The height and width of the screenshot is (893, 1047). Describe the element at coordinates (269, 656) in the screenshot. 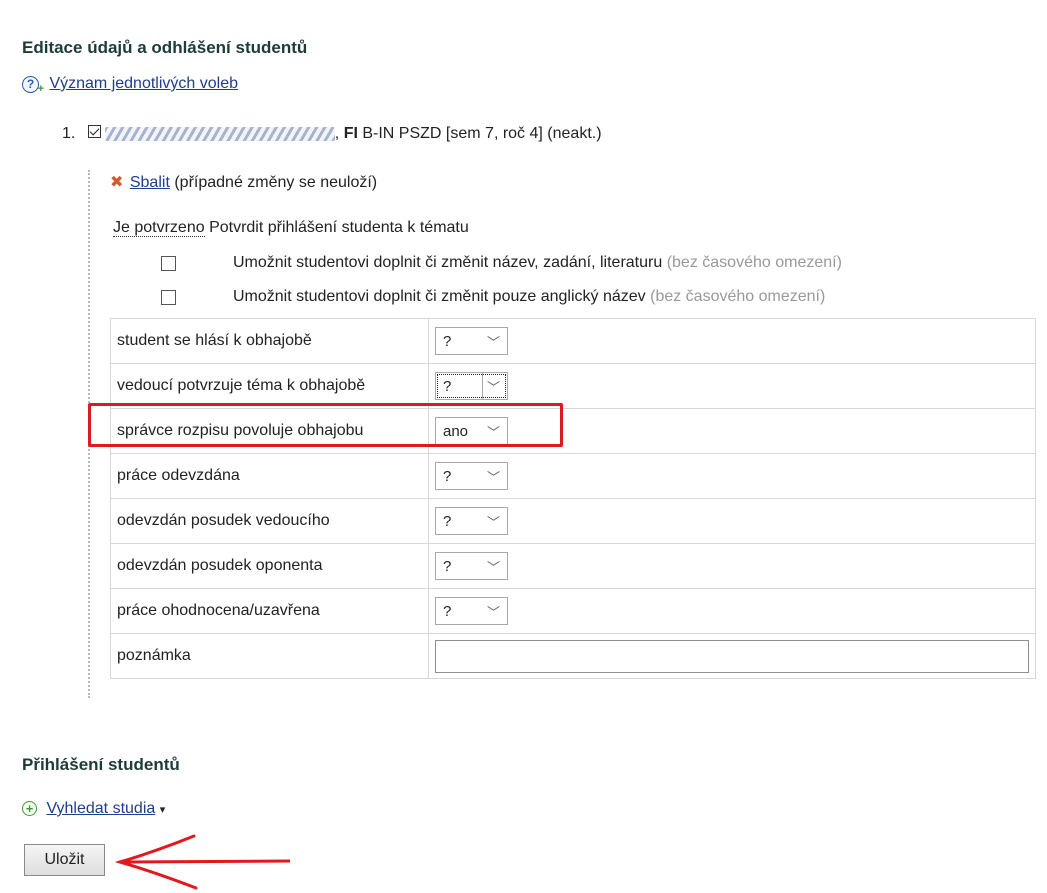

I see `row-label: poznámka` at that location.